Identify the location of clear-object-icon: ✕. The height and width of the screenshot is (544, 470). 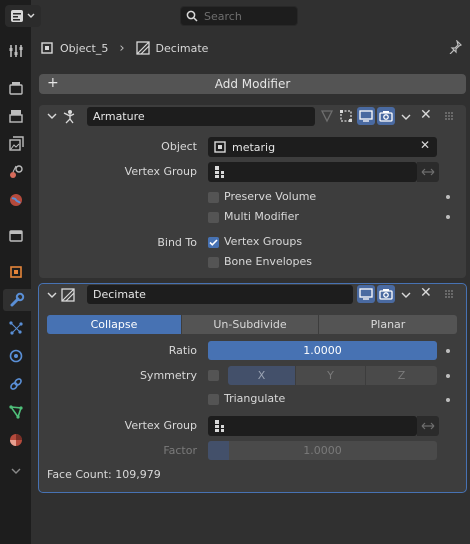
(425, 145).